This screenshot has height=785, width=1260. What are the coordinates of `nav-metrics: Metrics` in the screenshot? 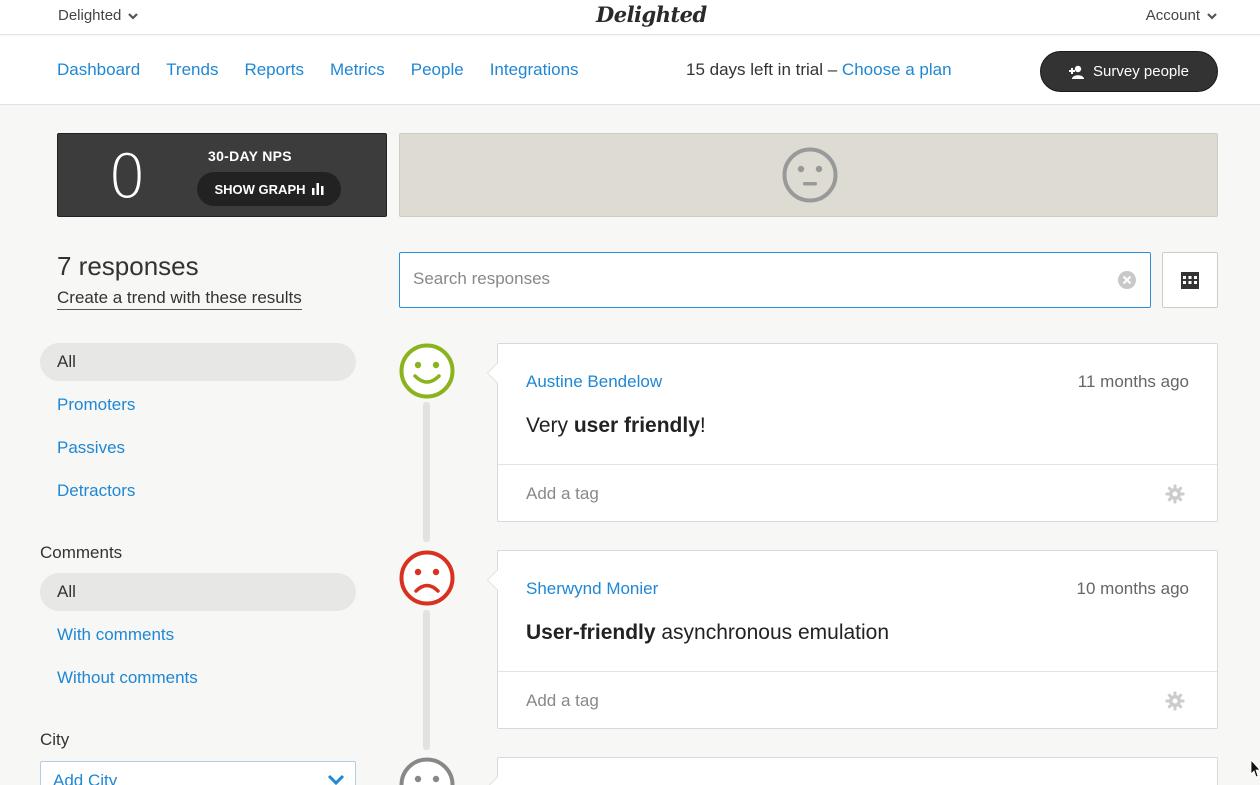 It's located at (357, 70).